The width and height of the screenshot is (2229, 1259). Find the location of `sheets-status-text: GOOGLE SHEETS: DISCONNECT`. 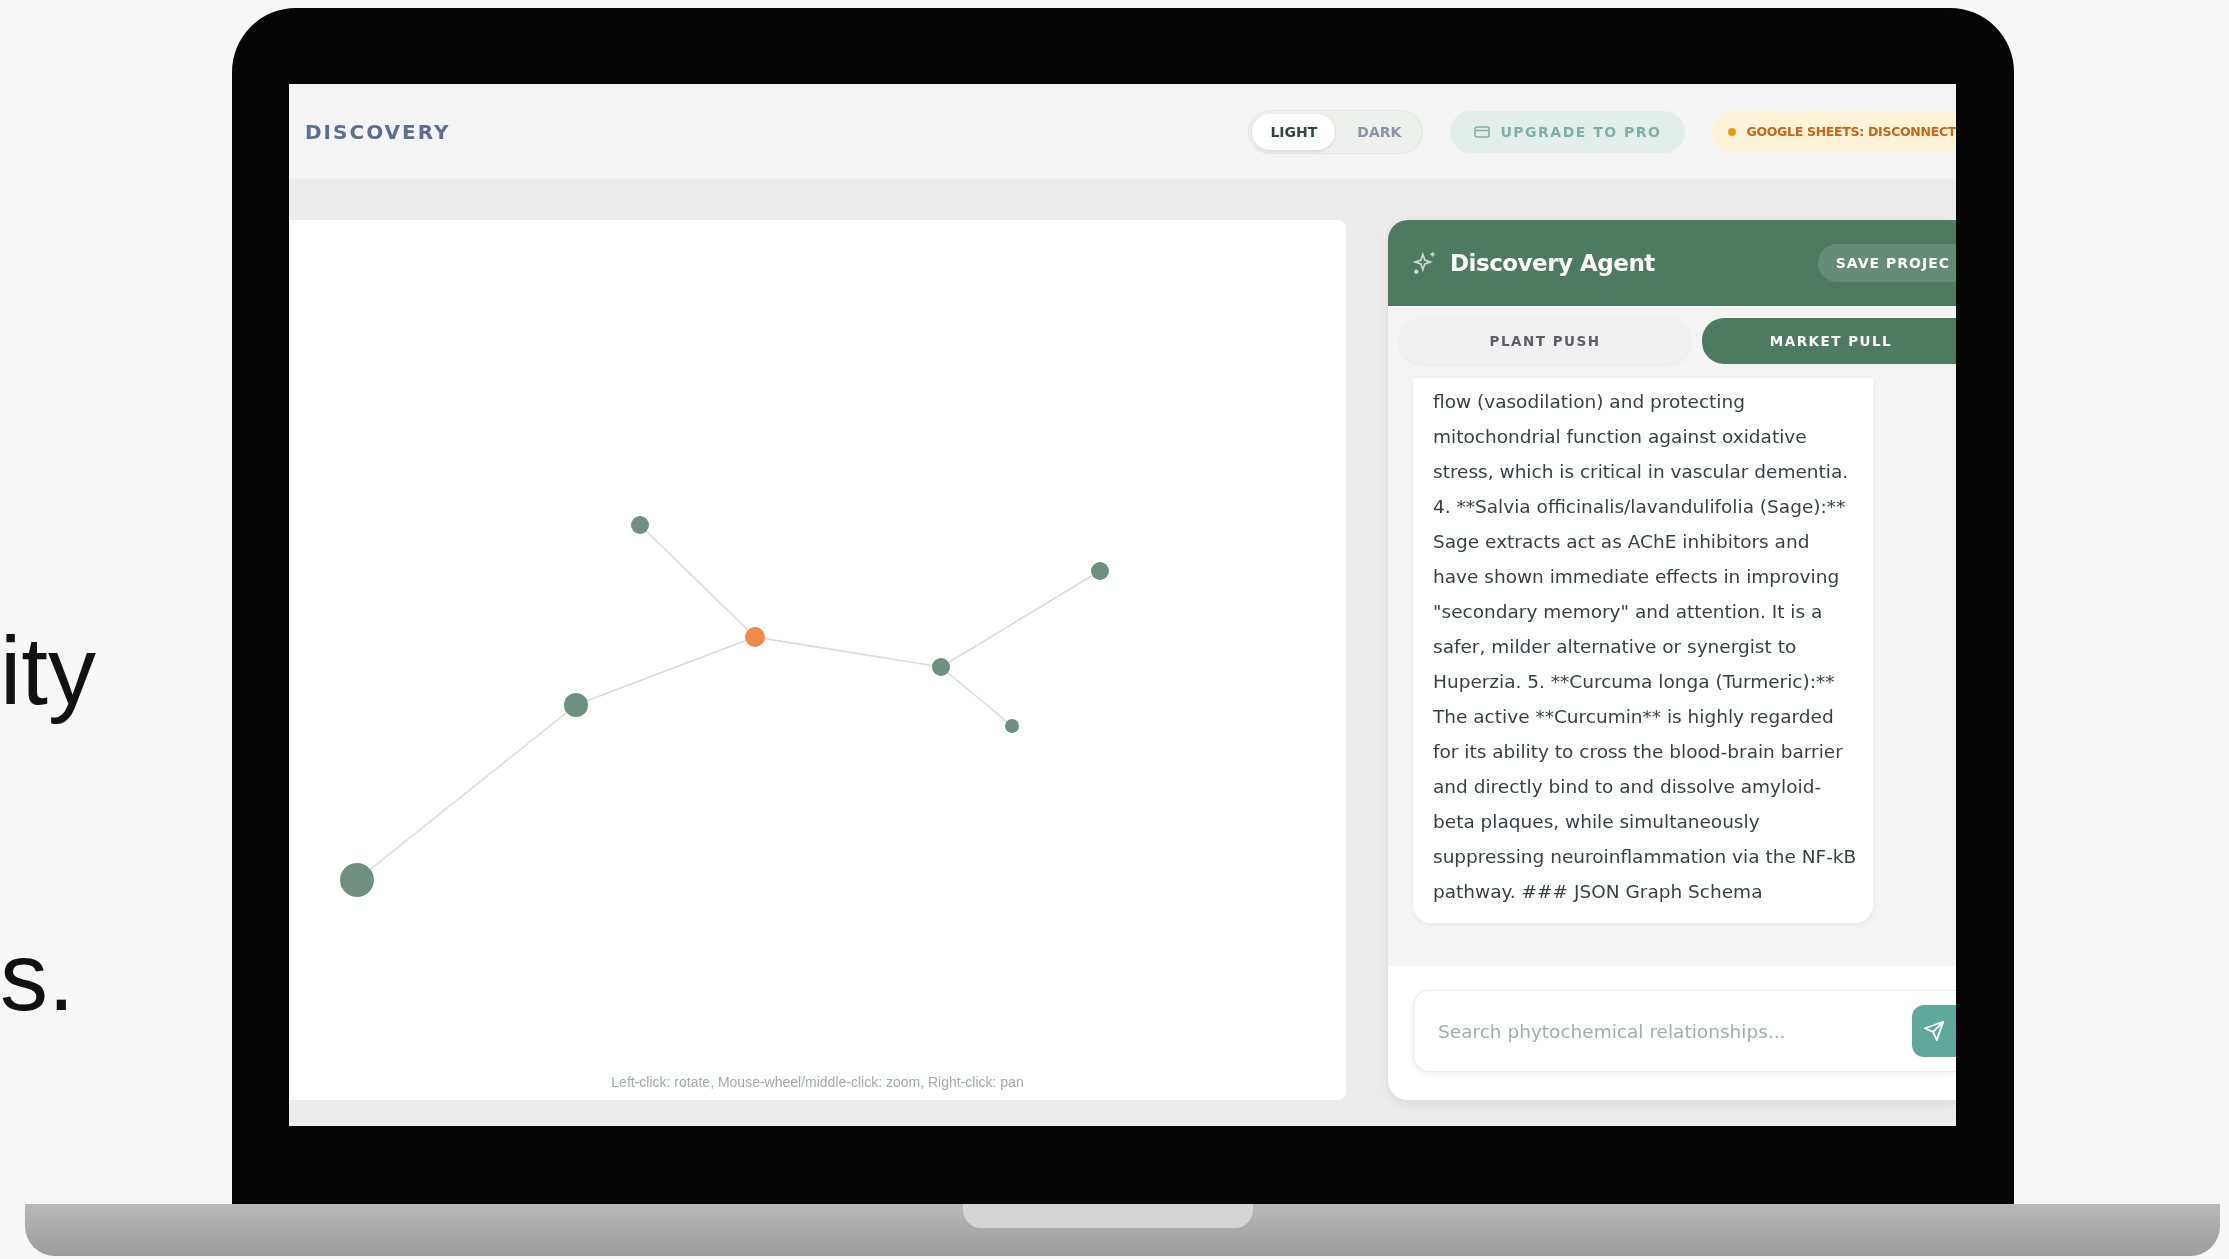

sheets-status-text: GOOGLE SHEETS: DISCONNECT is located at coordinates (1851, 131).